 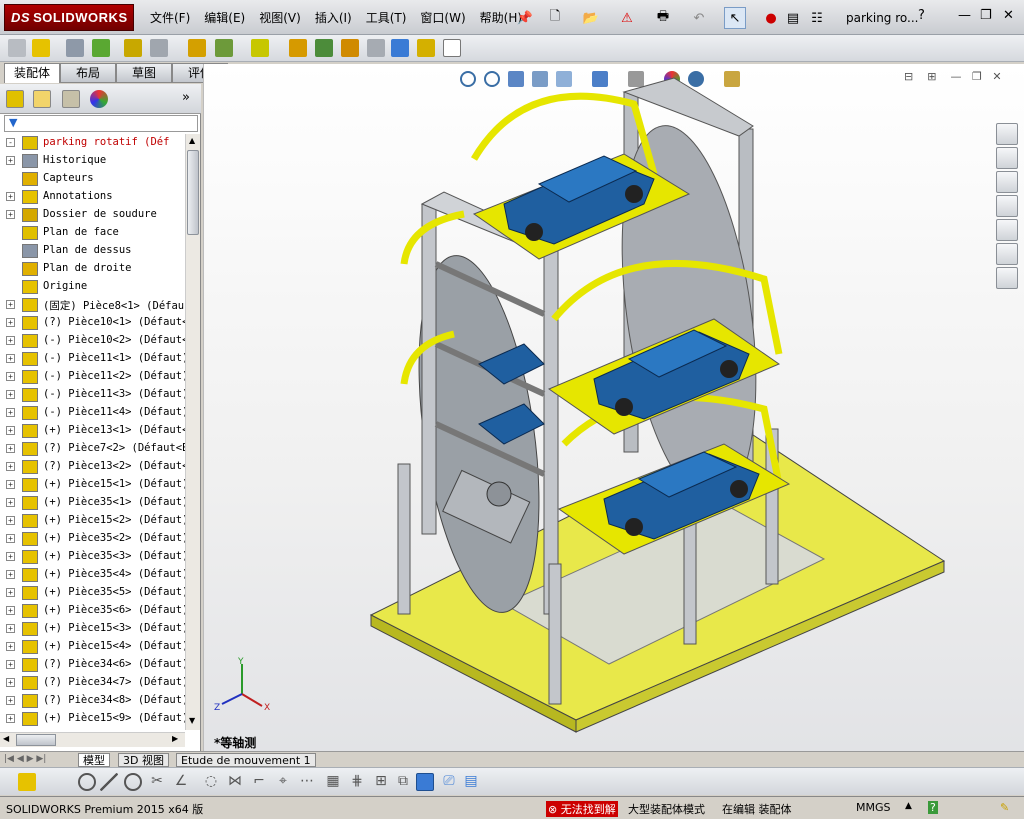 What do you see at coordinates (793, 18) in the screenshot?
I see `options-icon: ▤` at bounding box center [793, 18].